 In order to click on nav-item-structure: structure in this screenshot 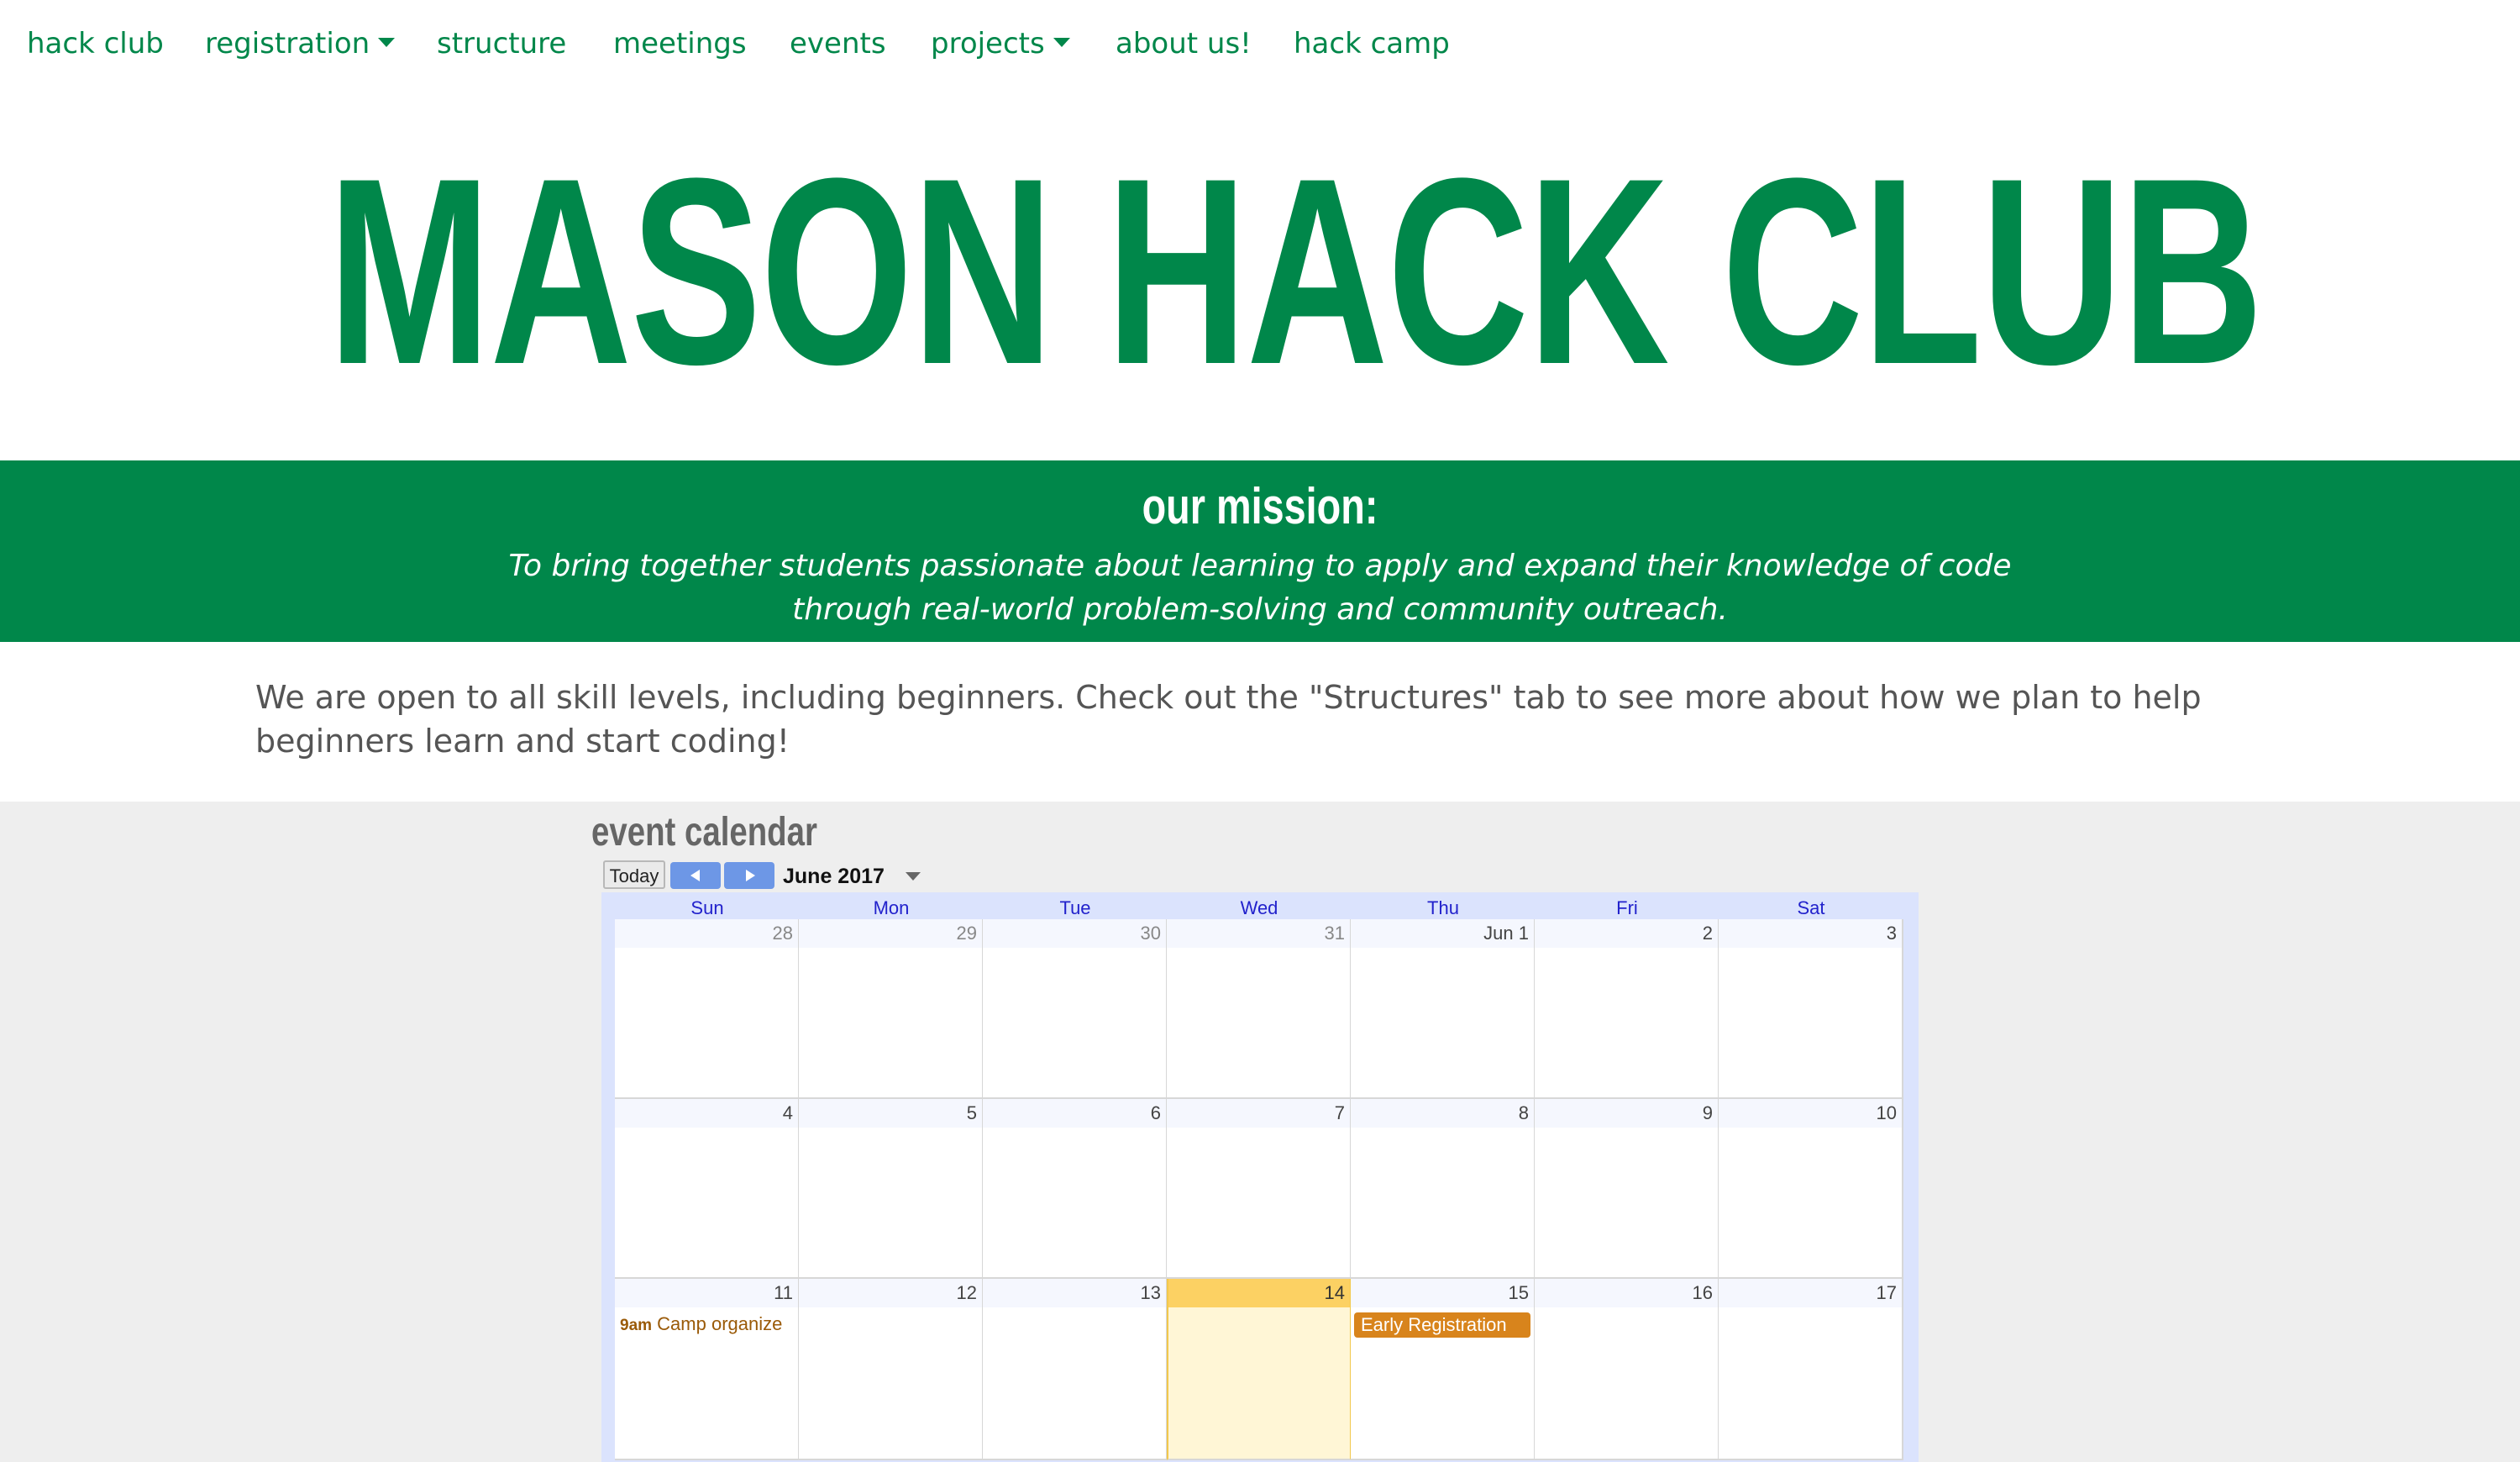, I will do `click(501, 44)`.